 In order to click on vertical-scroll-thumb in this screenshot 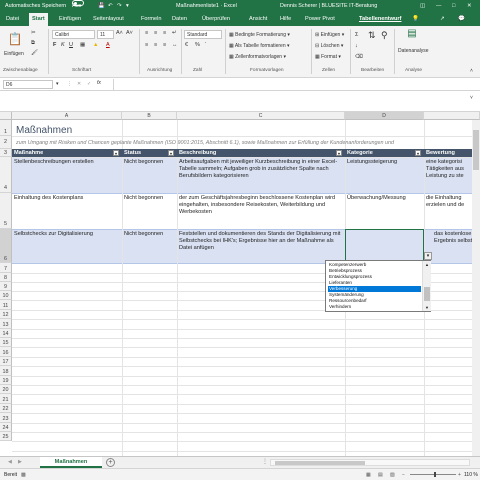, I will do `click(476, 150)`.